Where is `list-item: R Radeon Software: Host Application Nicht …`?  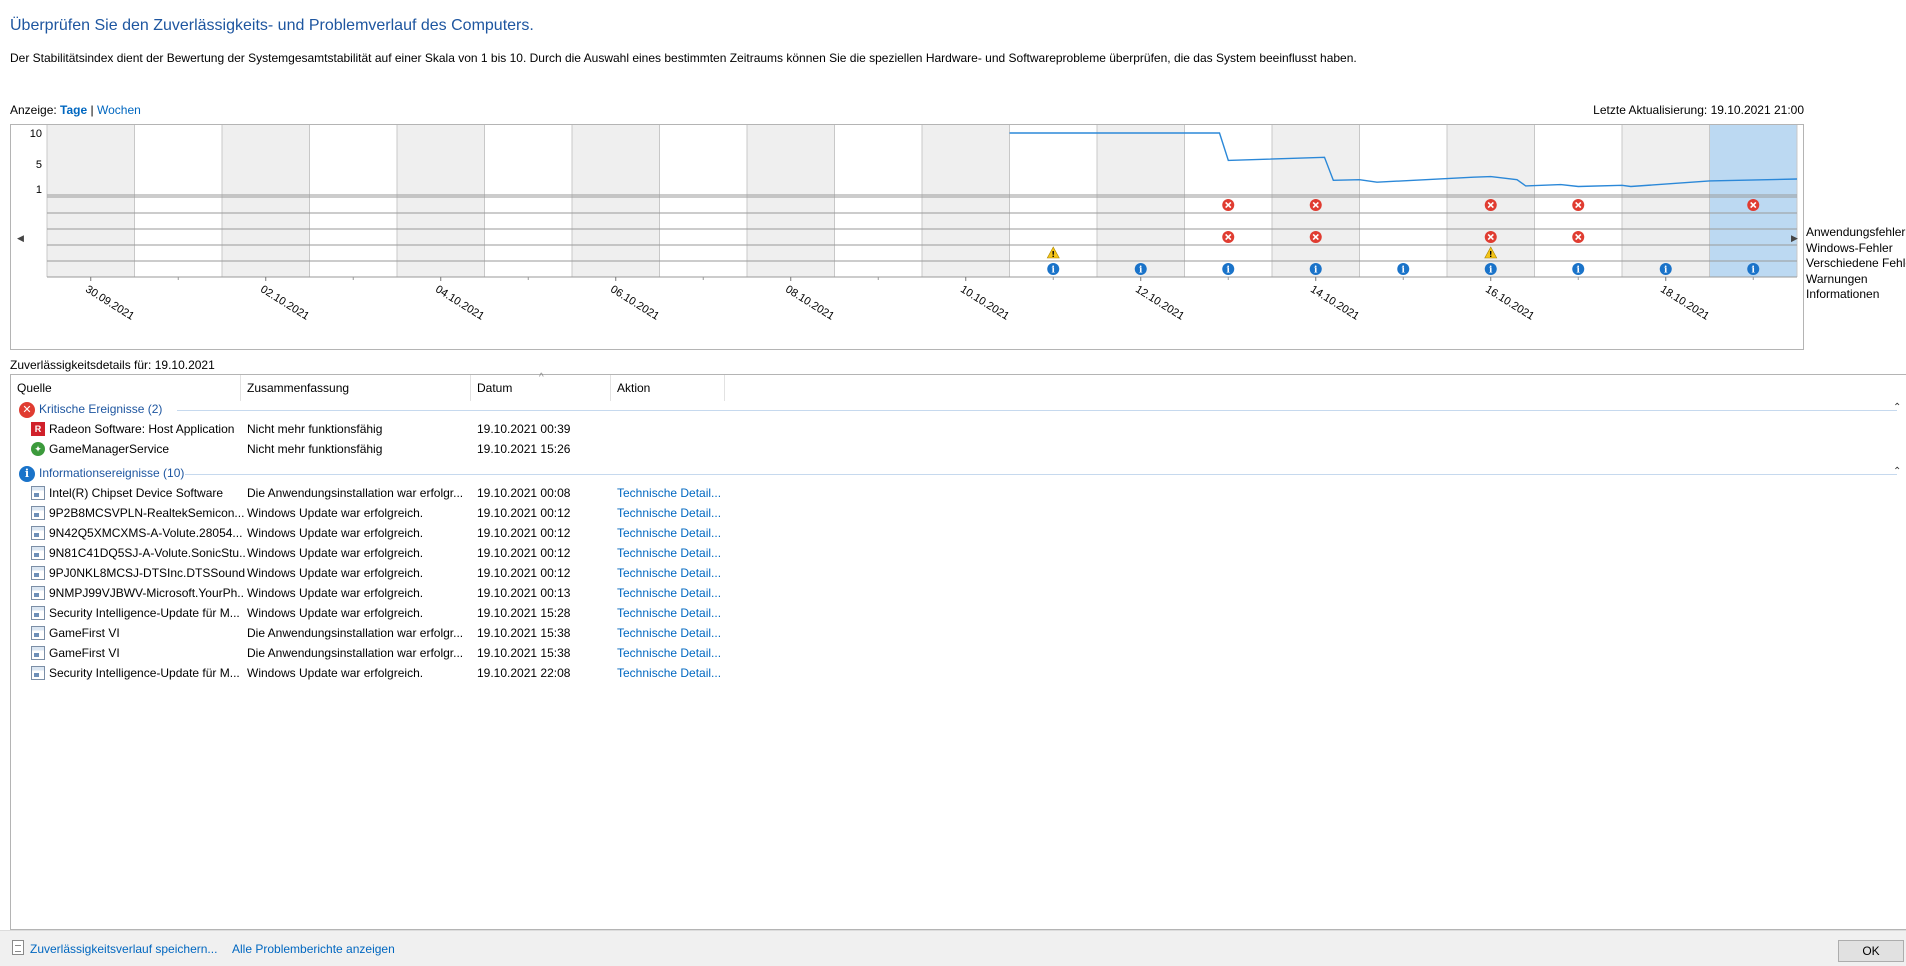
list-item: R Radeon Software: Host Application Nicht … is located at coordinates (381, 429).